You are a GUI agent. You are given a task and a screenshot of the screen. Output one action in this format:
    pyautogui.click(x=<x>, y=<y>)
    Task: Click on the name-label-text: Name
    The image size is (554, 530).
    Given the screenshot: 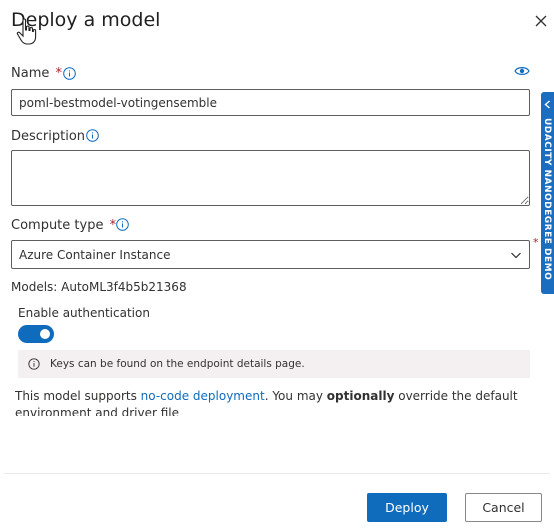 What is the action you would take?
    pyautogui.click(x=30, y=73)
    